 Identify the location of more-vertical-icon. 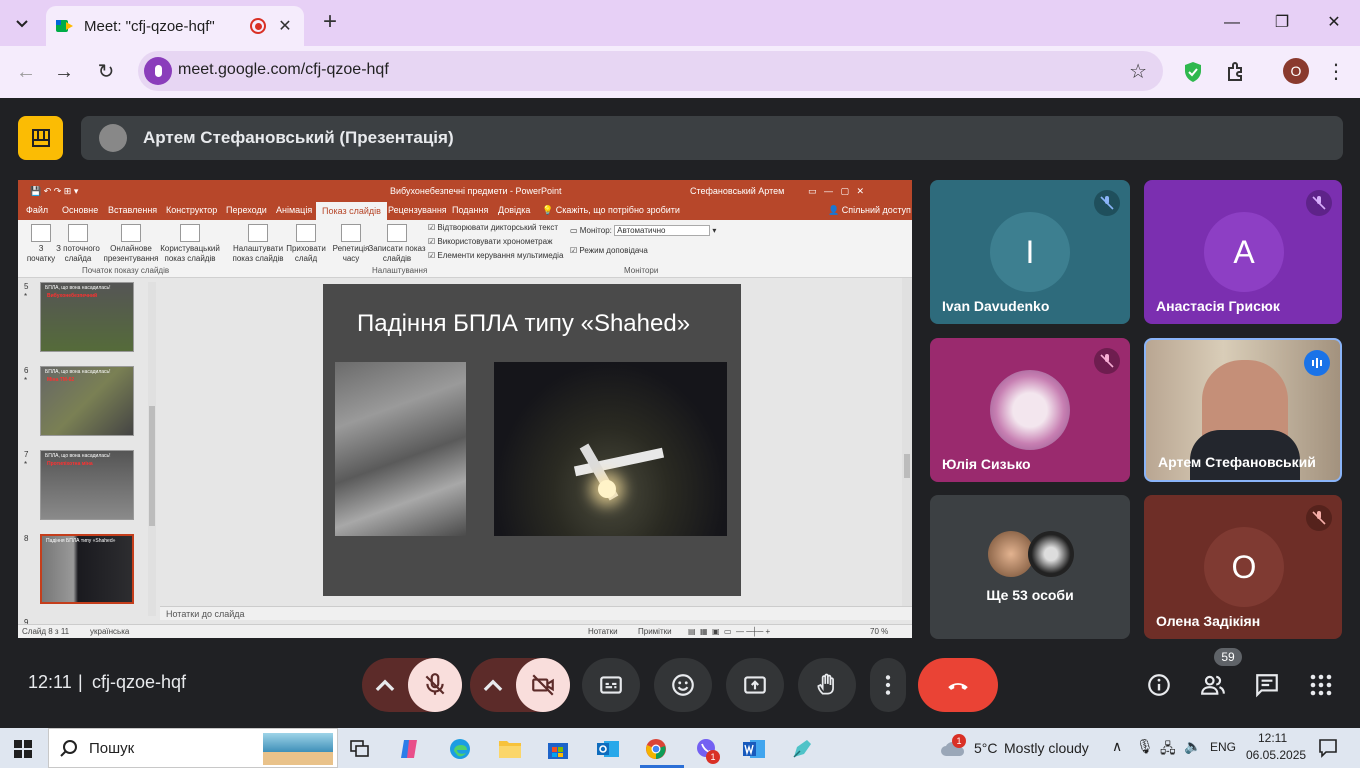
(888, 685).